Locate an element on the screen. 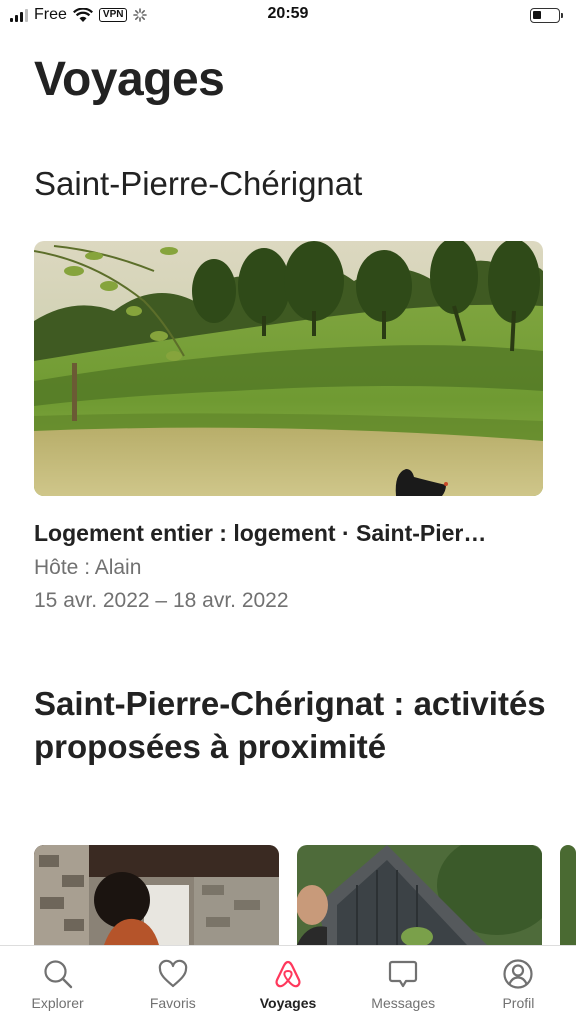 The height and width of the screenshot is (1024, 576). status-time: 20:59 is located at coordinates (288, 13).